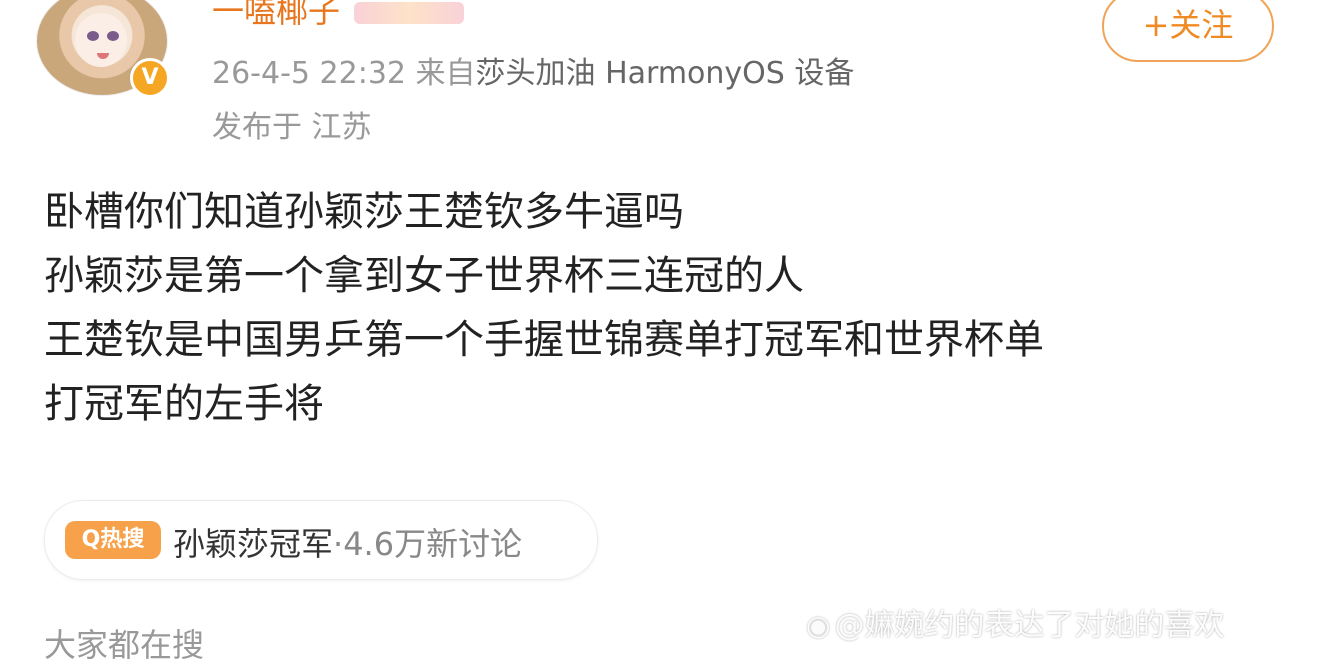 The image size is (1320, 666). Describe the element at coordinates (409, 13) in the screenshot. I see `username-decoration-icon` at that location.